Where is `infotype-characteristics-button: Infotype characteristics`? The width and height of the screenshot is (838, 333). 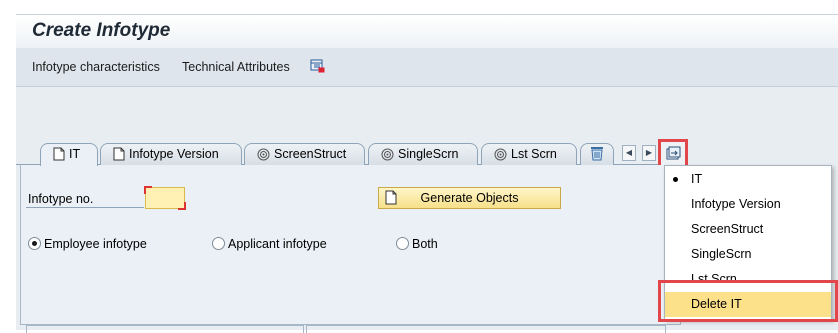
infotype-characteristics-button: Infotype characteristics is located at coordinates (96, 67).